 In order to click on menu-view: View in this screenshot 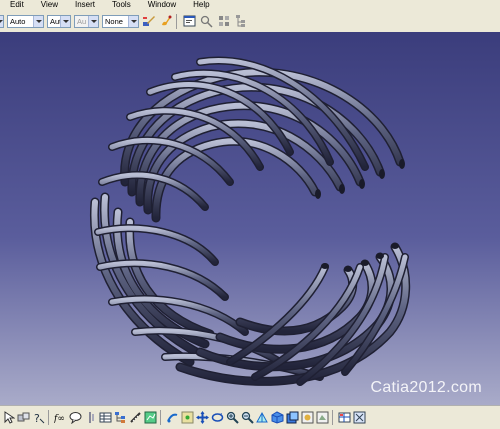, I will do `click(48, 5)`.